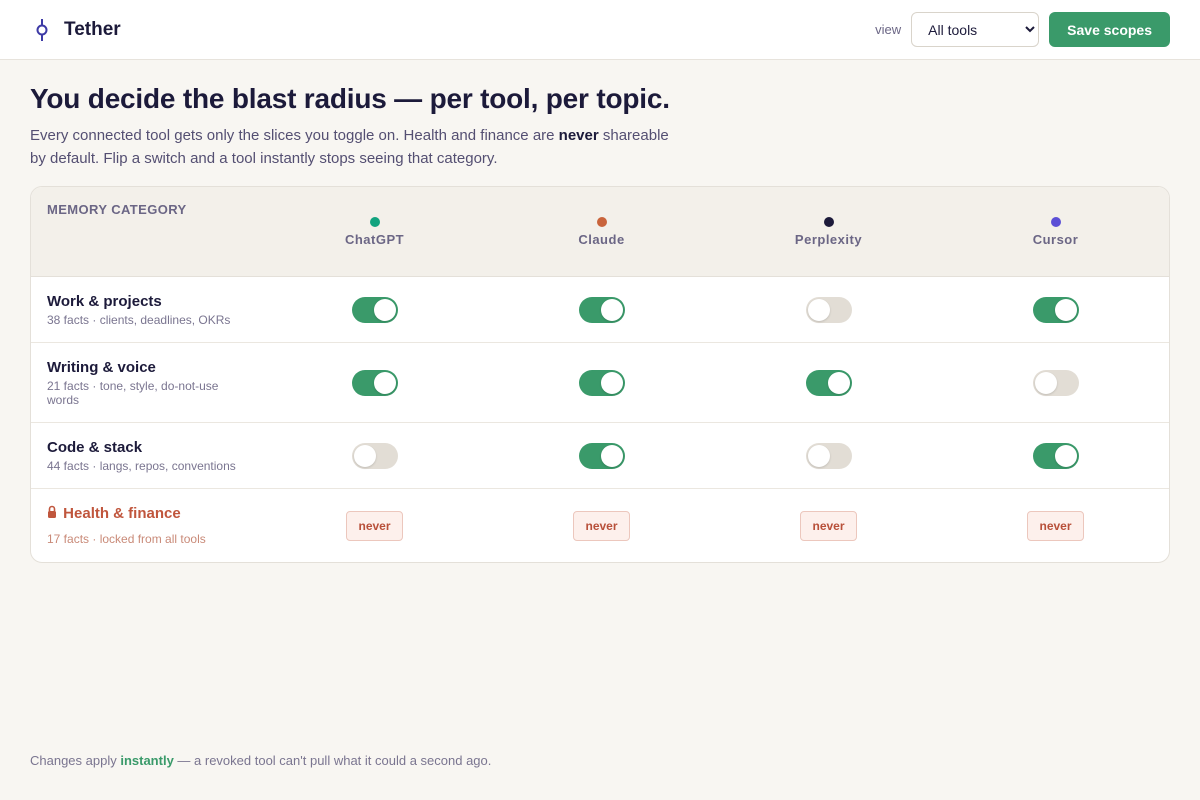 The image size is (1200, 800). I want to click on view-label: view, so click(888, 29).